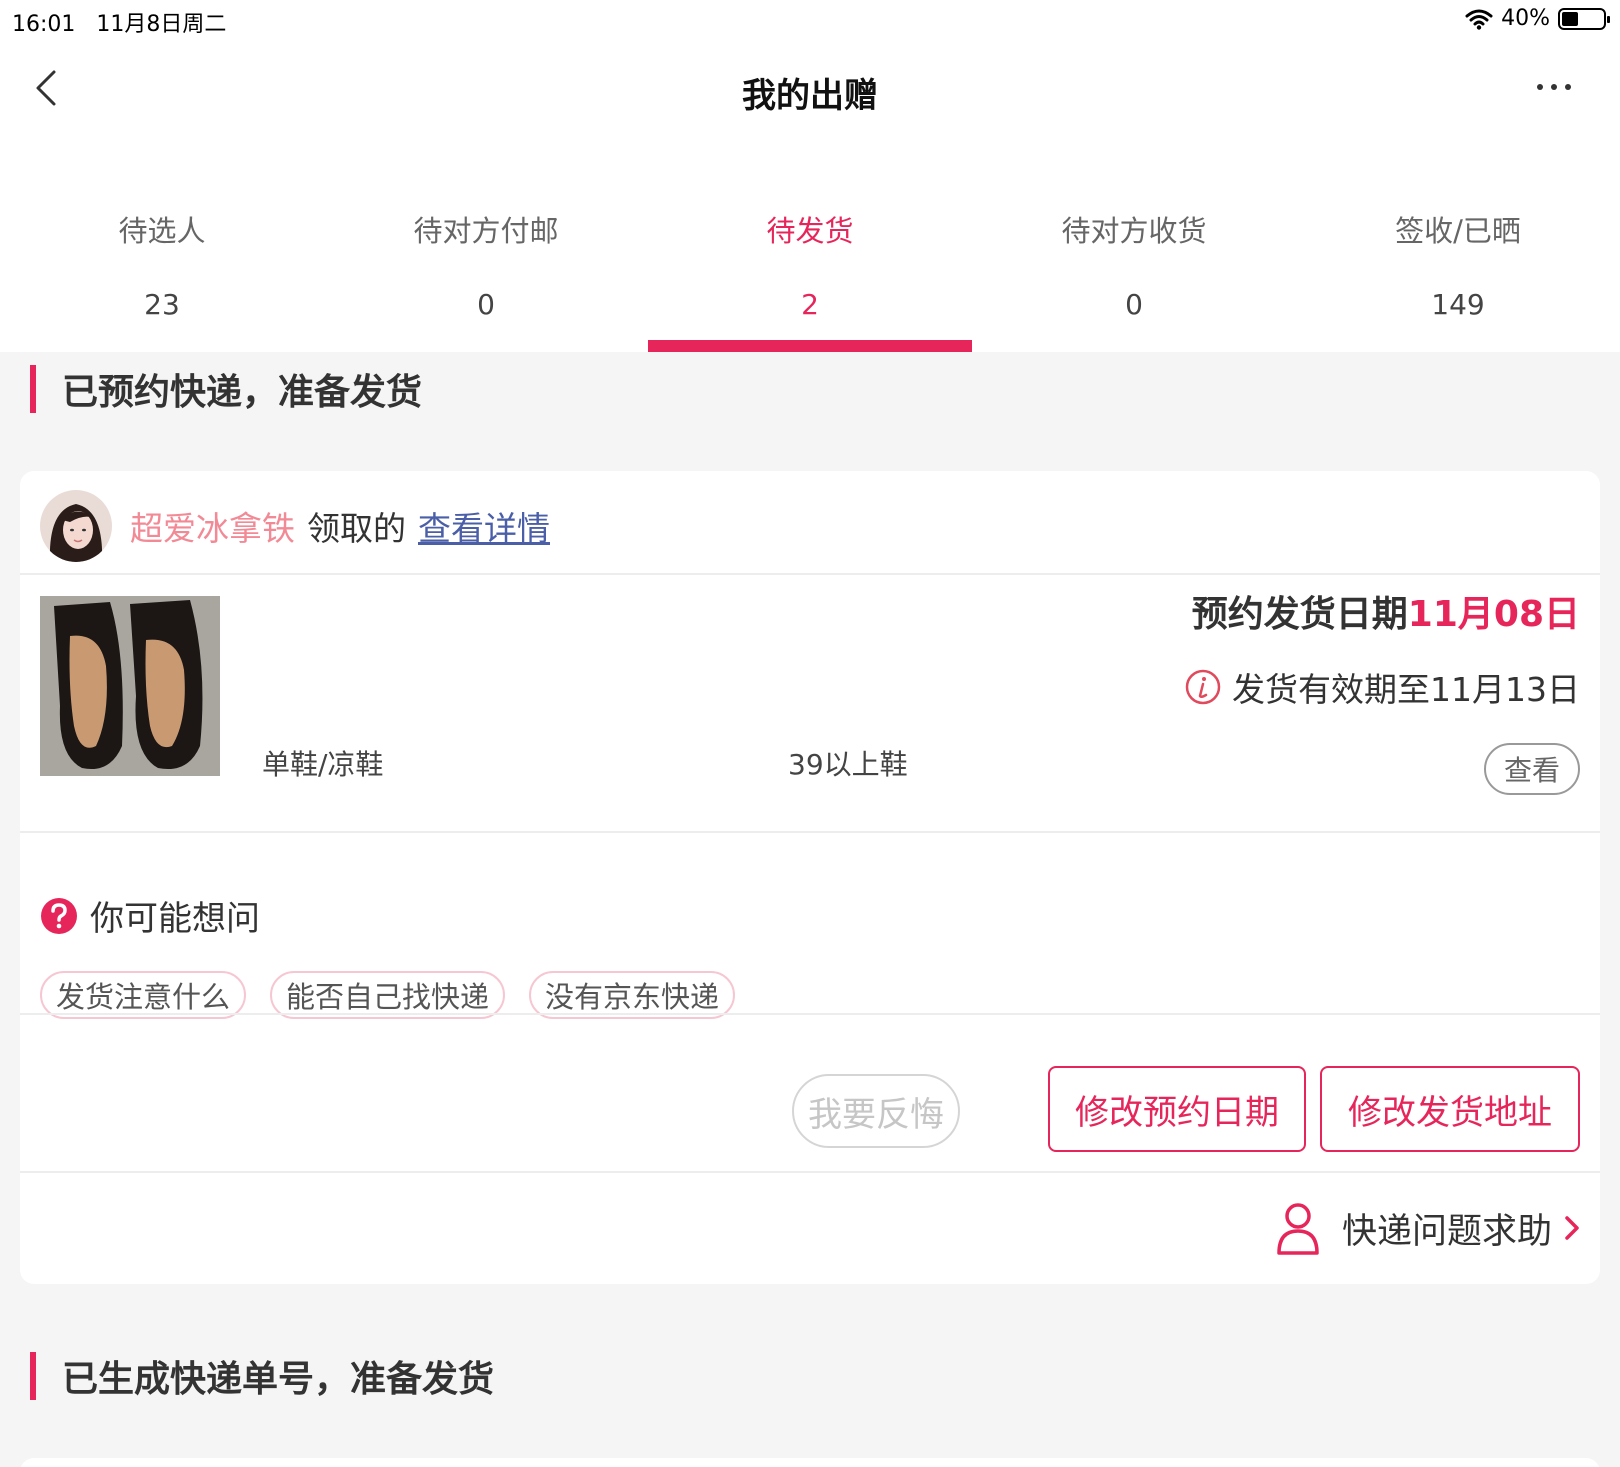 This screenshot has width=1620, height=1467. Describe the element at coordinates (810, 304) in the screenshot. I see `tab-count: 2` at that location.